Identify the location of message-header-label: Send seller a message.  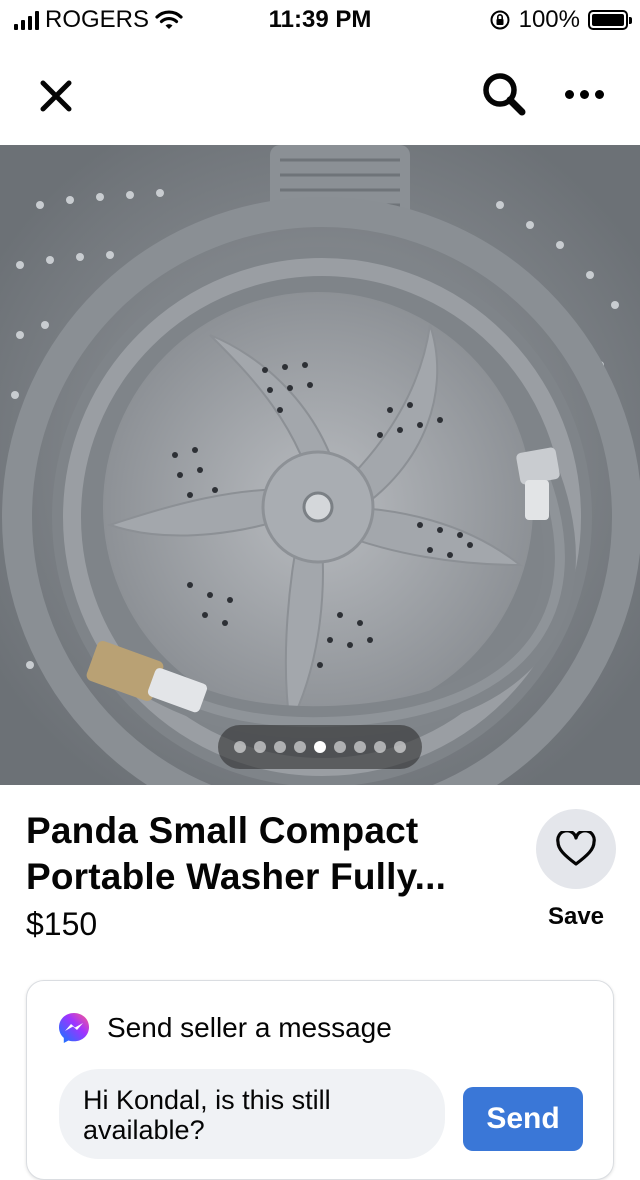
(249, 1027).